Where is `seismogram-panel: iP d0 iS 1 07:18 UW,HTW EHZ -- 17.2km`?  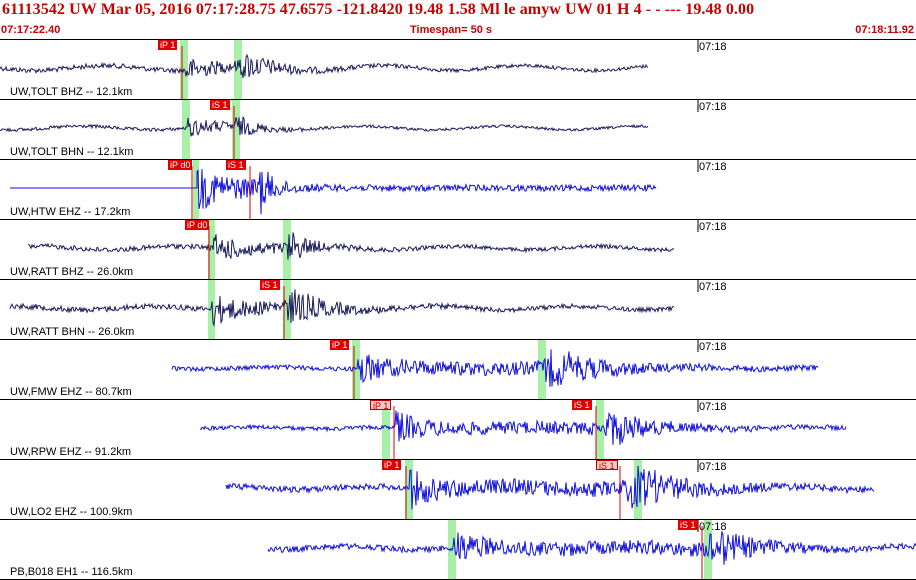
seismogram-panel: iP d0 iS 1 07:18 UW,HTW EHZ -- 17.2km is located at coordinates (458, 189).